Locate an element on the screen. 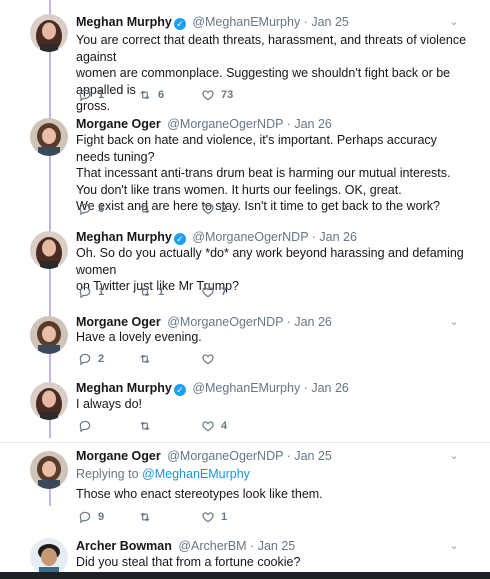  reply-button: 9 is located at coordinates (91, 517).